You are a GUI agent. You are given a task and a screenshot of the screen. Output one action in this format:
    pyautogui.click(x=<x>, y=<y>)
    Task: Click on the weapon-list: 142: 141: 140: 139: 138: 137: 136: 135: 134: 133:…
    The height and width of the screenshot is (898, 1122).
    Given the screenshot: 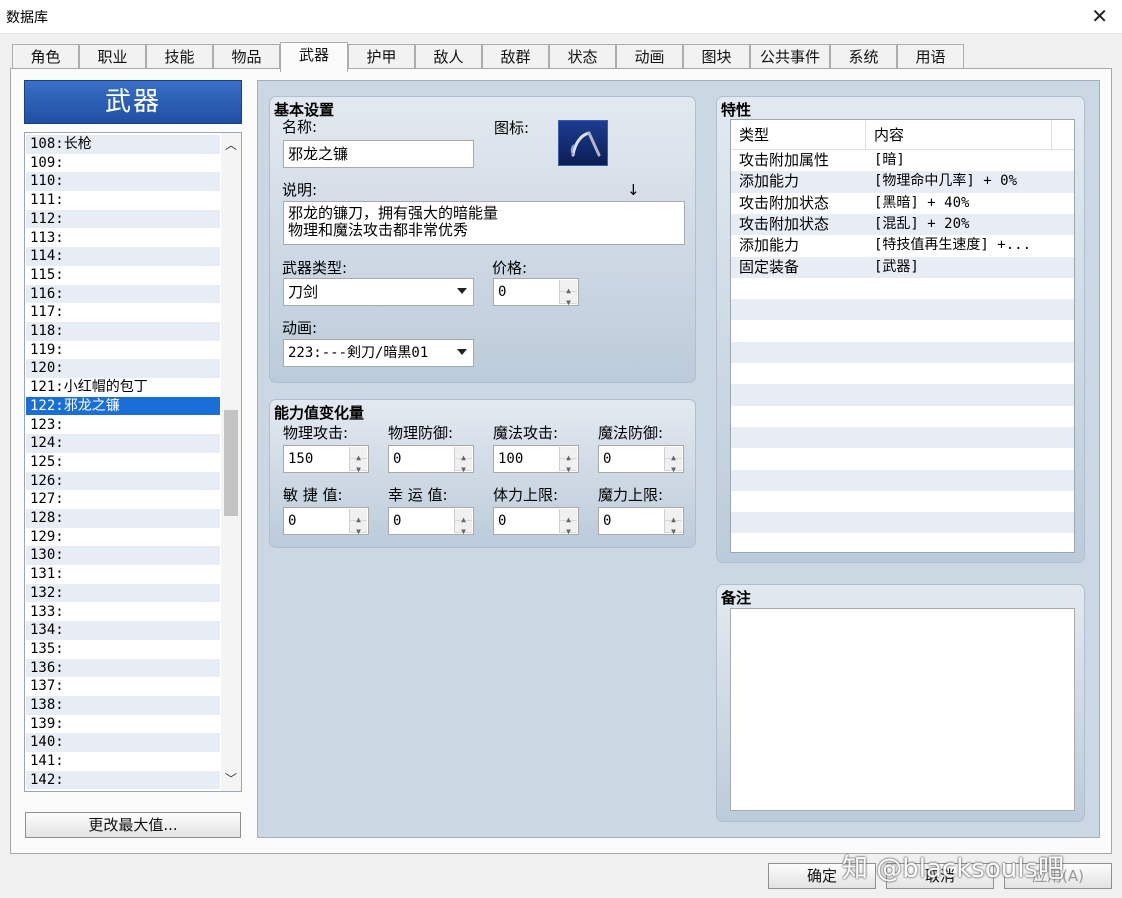 What is the action you would take?
    pyautogui.click(x=133, y=462)
    